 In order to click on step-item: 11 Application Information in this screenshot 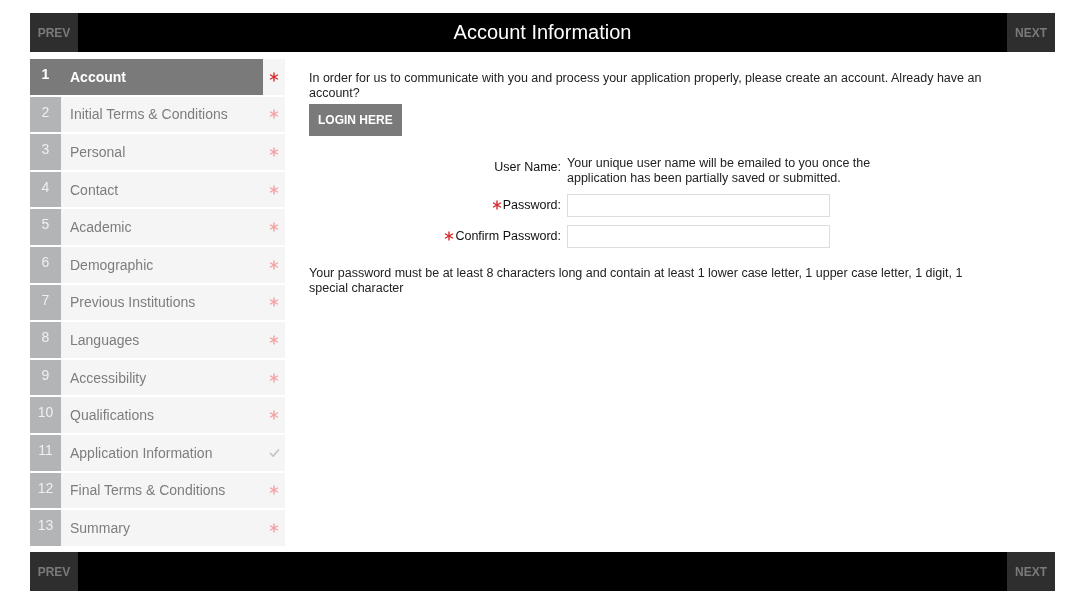, I will do `click(157, 452)`.